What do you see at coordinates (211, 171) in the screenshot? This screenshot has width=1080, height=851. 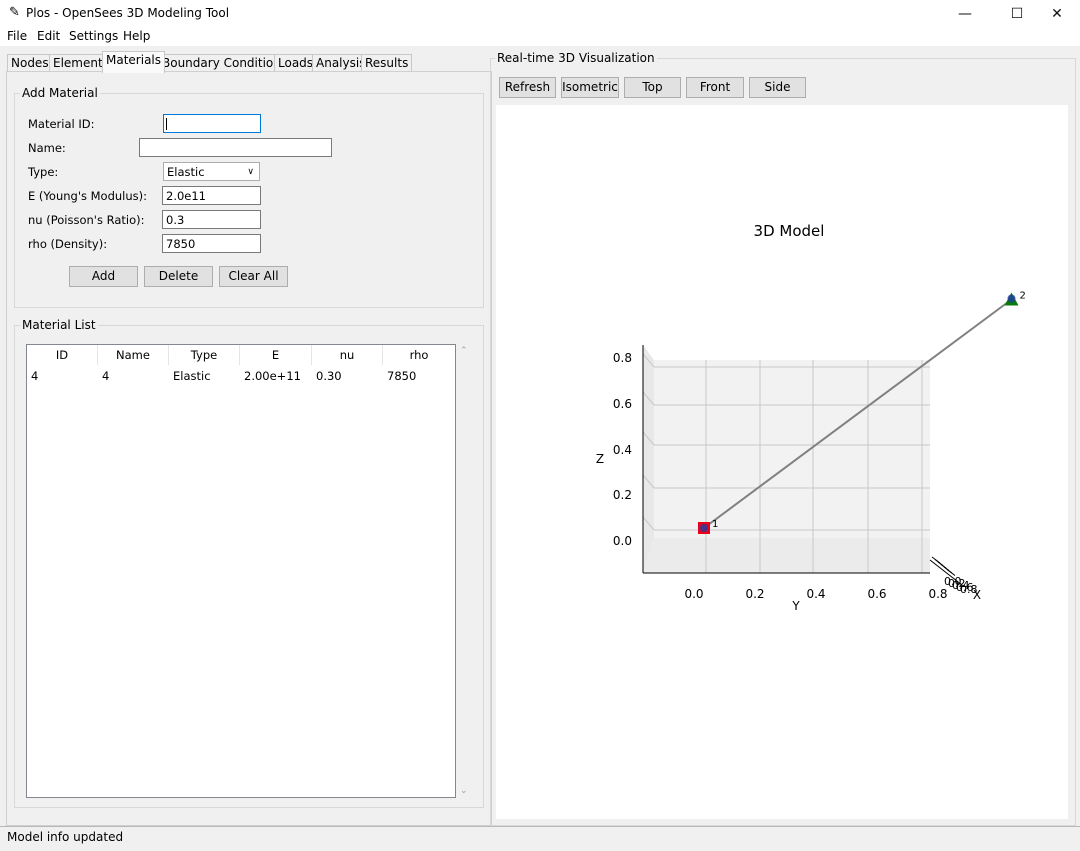 I see `type-select: Elastic ∨` at bounding box center [211, 171].